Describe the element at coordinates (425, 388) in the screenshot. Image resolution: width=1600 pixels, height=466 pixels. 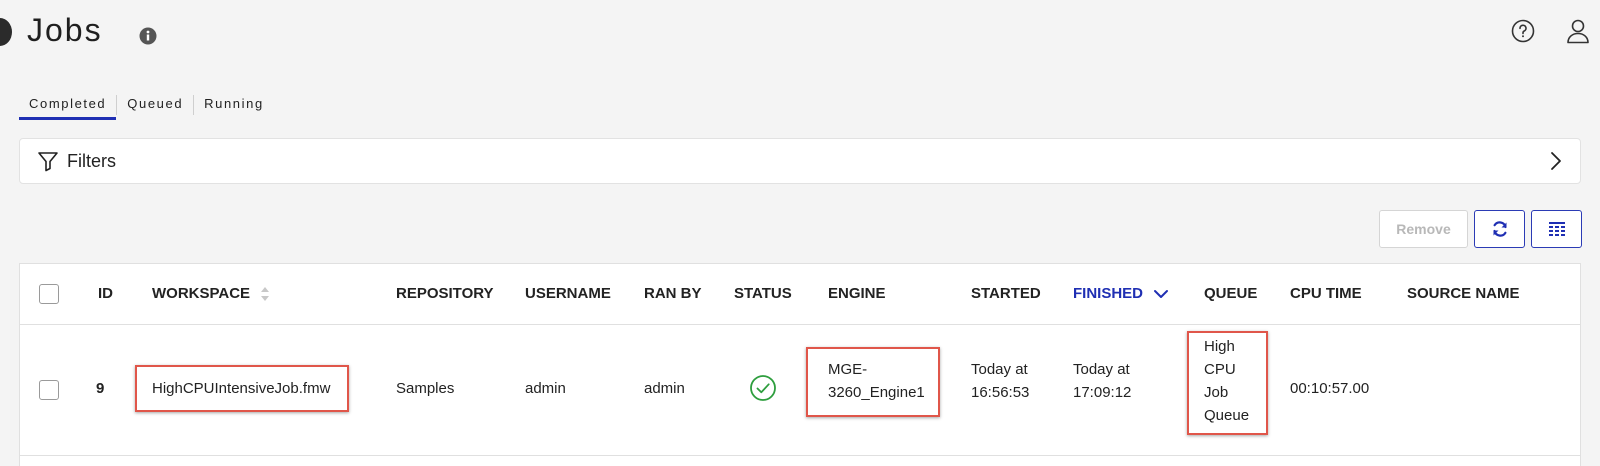
I see `repository-cell: Samples` at that location.